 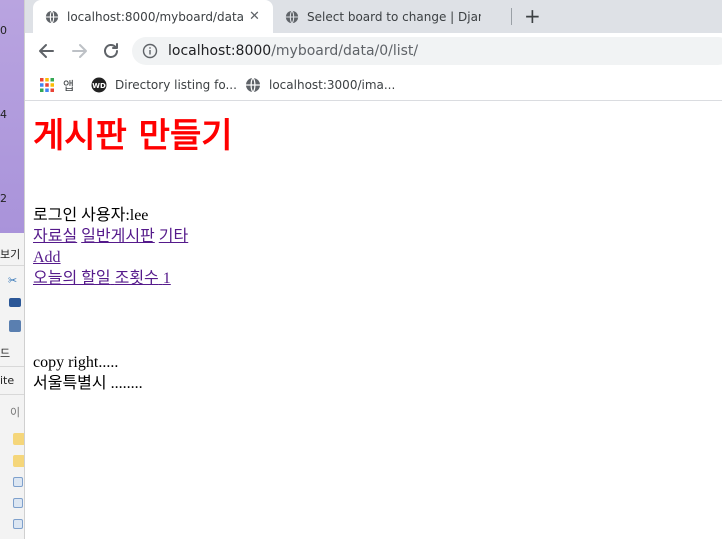 What do you see at coordinates (12, 280) in the screenshot?
I see `cut-icon: ✂` at bounding box center [12, 280].